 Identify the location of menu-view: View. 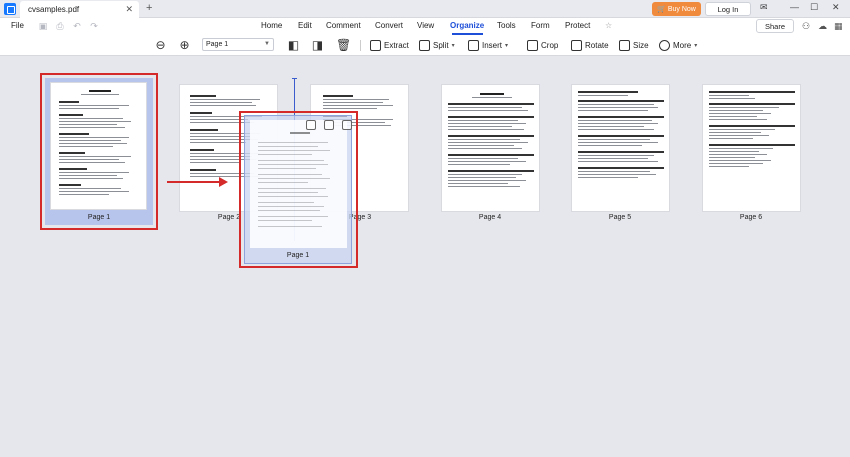
(425, 25).